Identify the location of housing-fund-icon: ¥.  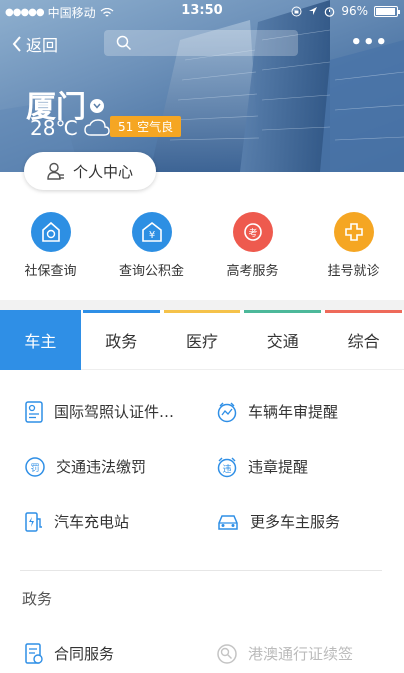
(151, 232).